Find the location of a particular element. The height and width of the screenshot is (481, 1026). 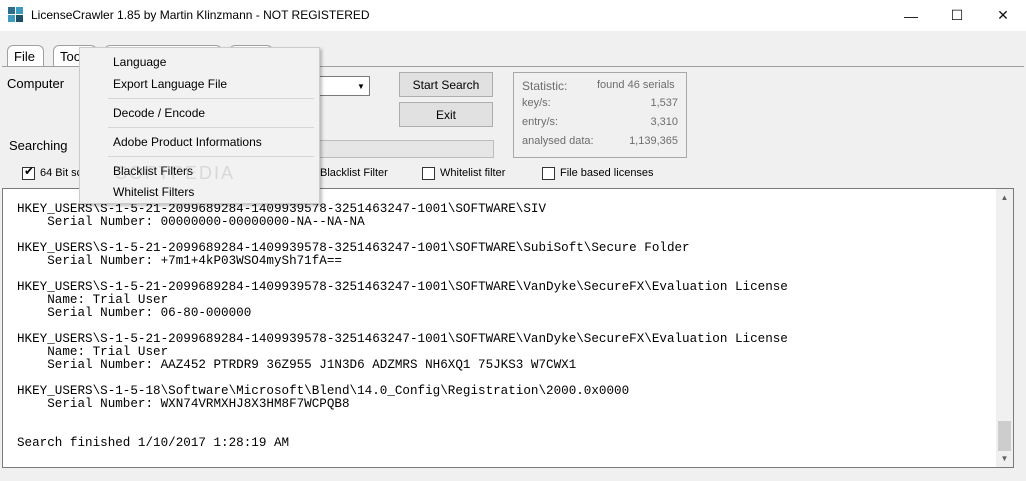

computer-select: ▼ is located at coordinates (342, 86).